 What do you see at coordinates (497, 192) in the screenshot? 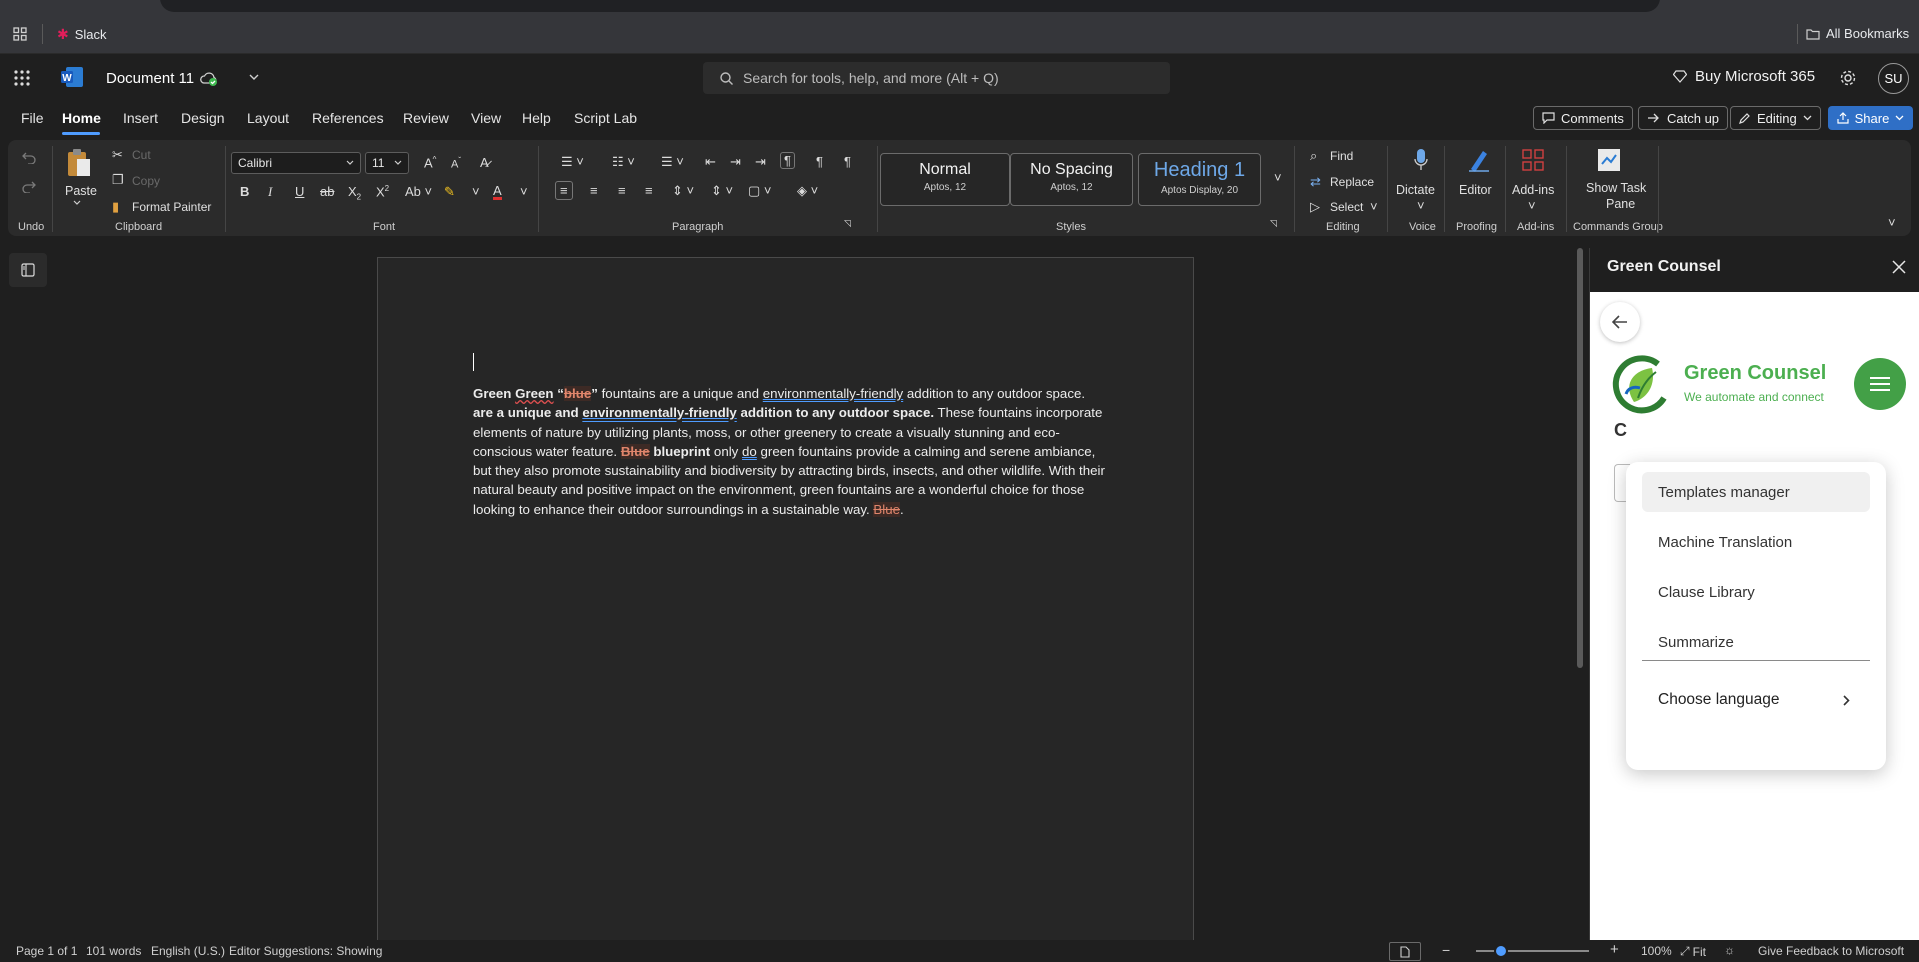
I see `font-color-icon: A` at bounding box center [497, 192].